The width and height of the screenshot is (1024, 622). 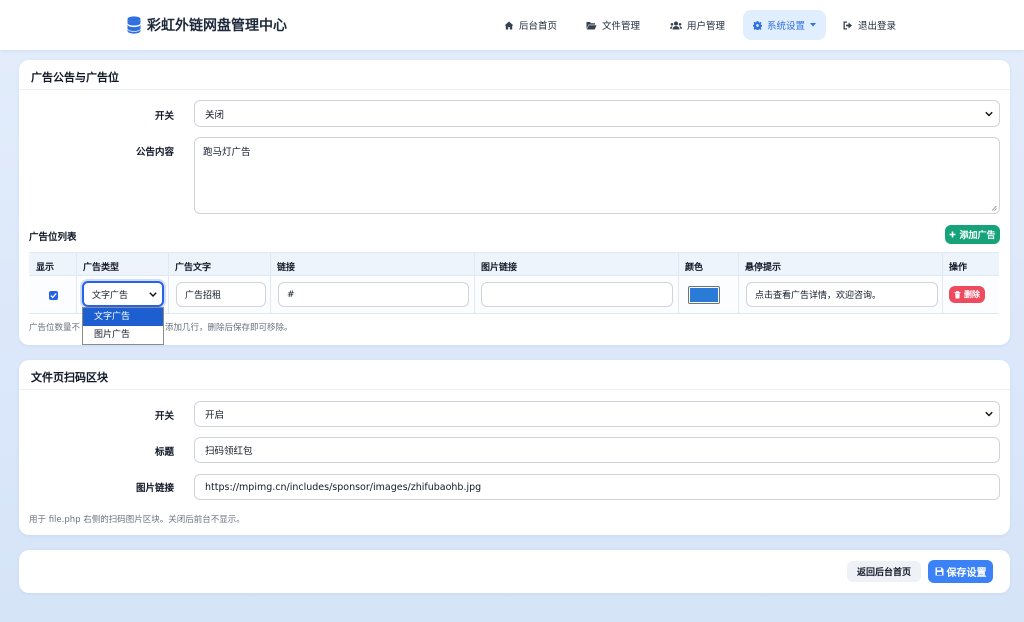 I want to click on ad-text-input: 广告招租, so click(x=221, y=294).